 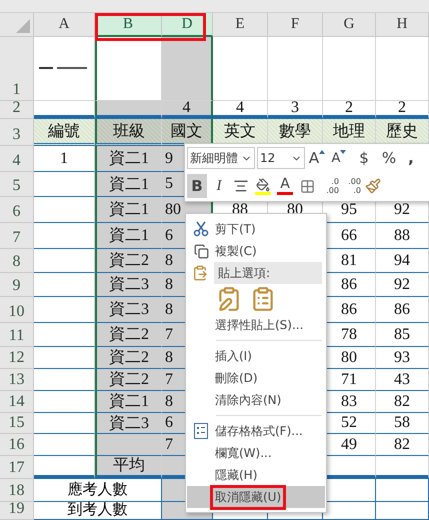 I want to click on column-header: H, so click(x=402, y=25).